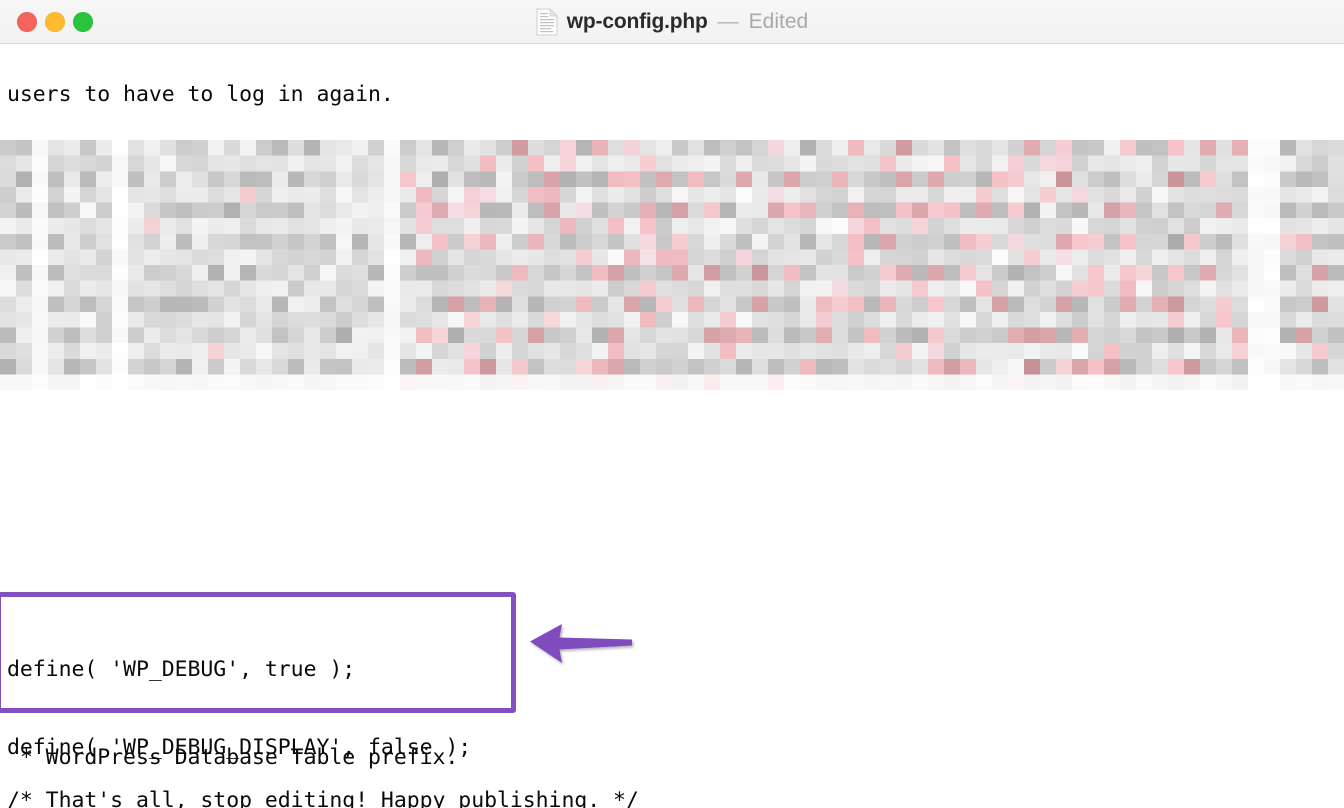 Image resolution: width=1344 pixels, height=808 pixels. What do you see at coordinates (637, 21) in the screenshot?
I see `window-title-filename: wp-config.php` at bounding box center [637, 21].